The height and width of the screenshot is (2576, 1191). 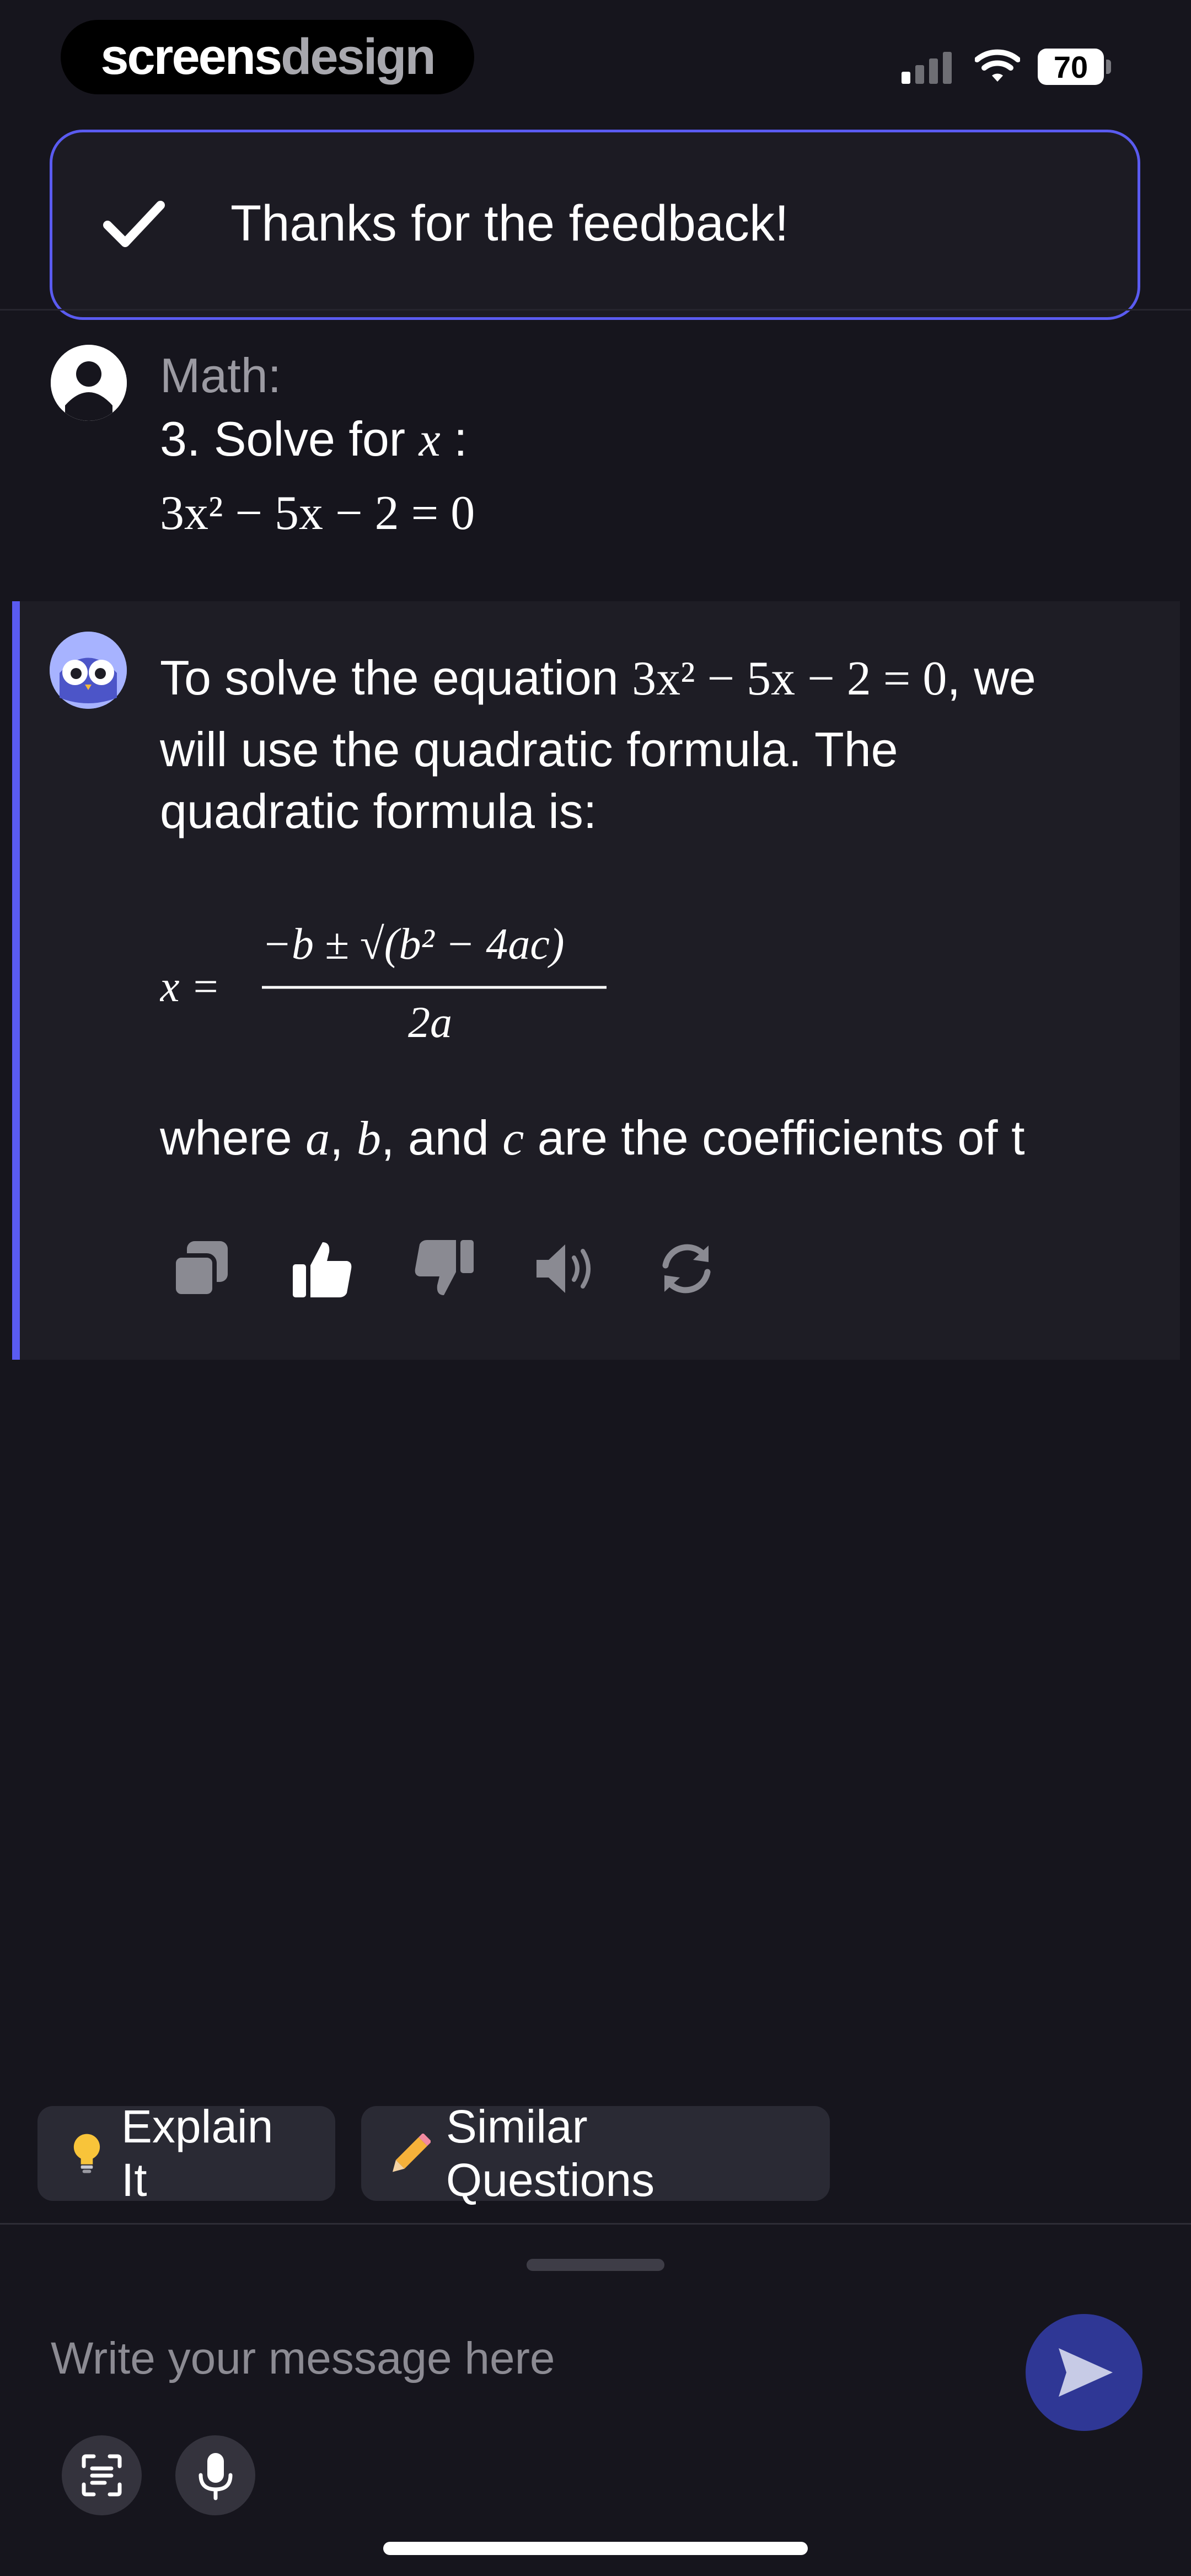 What do you see at coordinates (513, 1139) in the screenshot?
I see `coefficient-c: c` at bounding box center [513, 1139].